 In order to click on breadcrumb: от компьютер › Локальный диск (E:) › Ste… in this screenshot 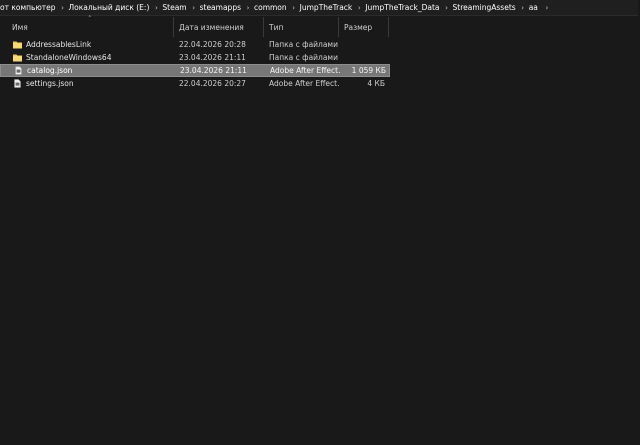, I will do `click(319, 8)`.